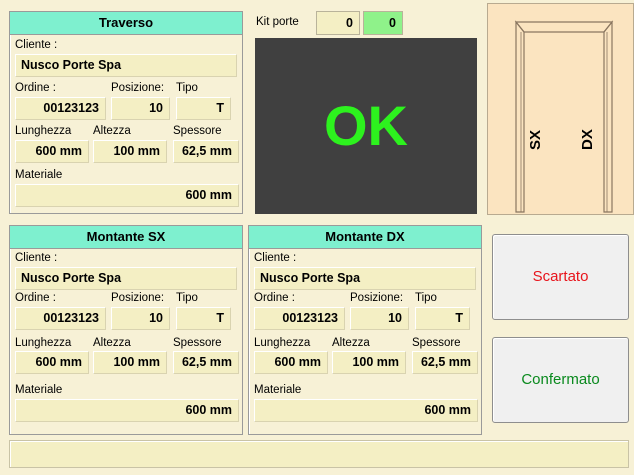 The height and width of the screenshot is (475, 634). What do you see at coordinates (365, 237) in the screenshot?
I see `montante-dx-title: Montante DX` at bounding box center [365, 237].